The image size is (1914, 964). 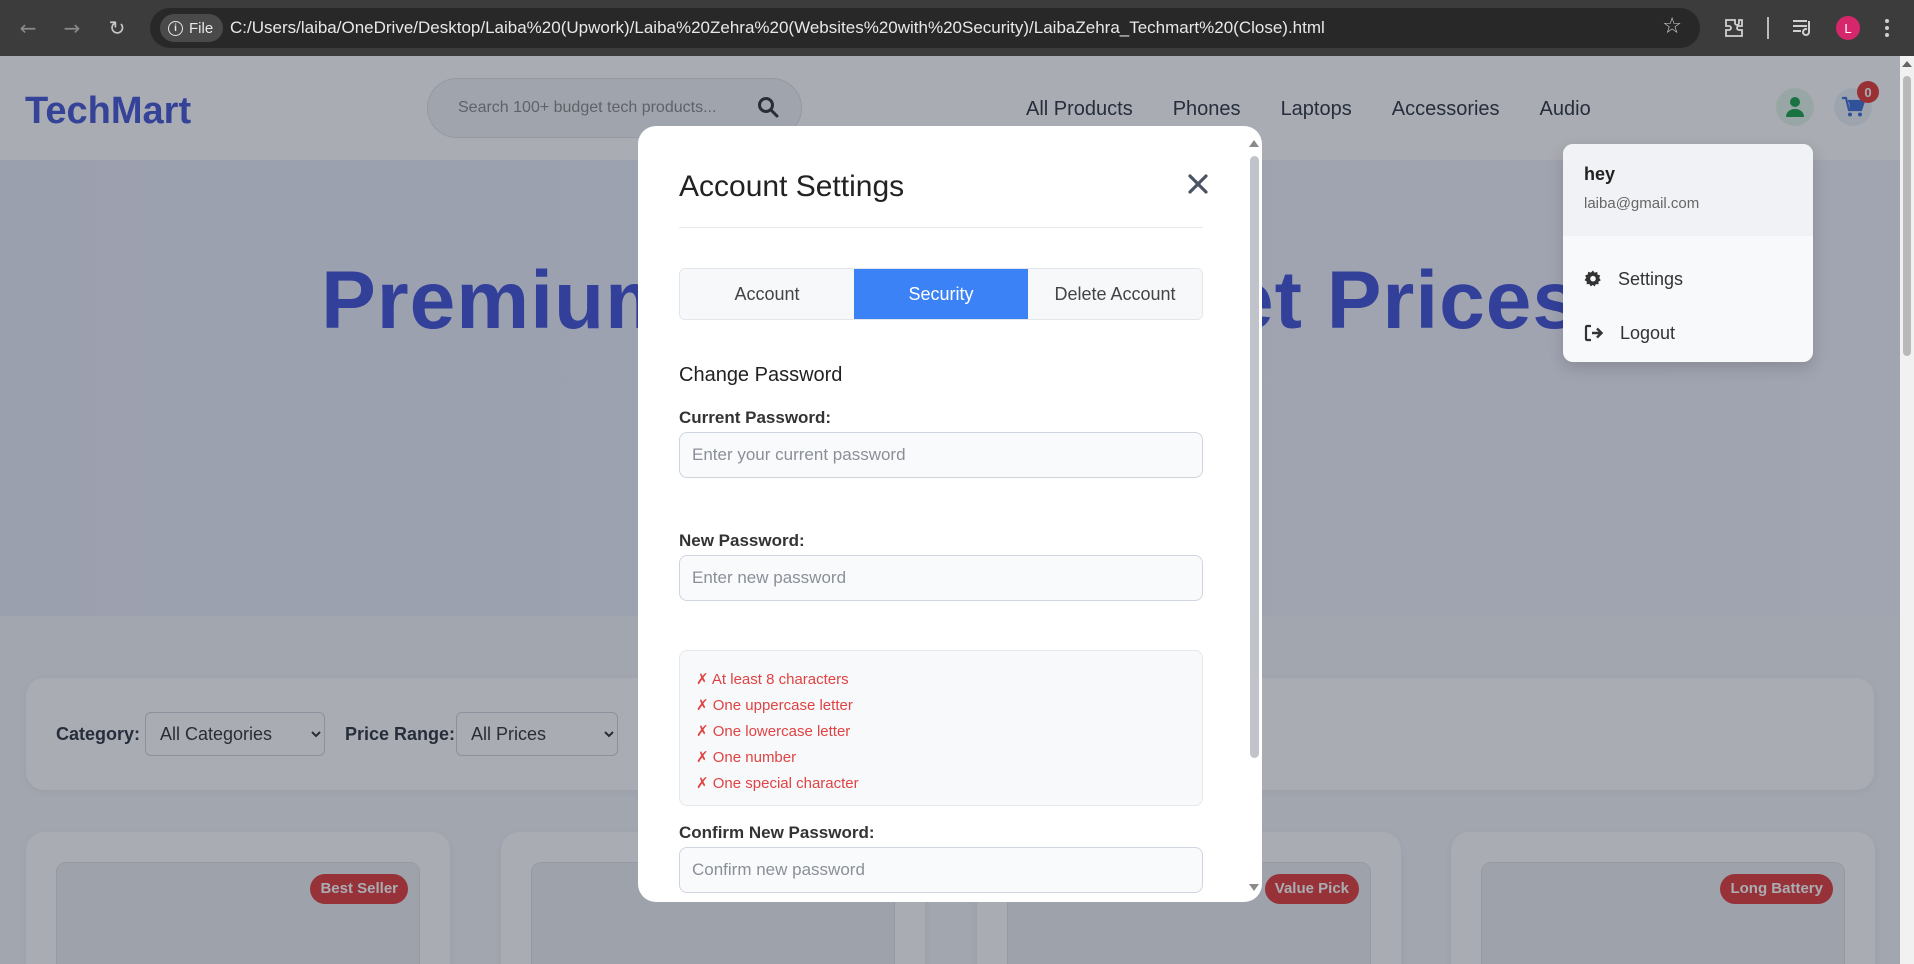 What do you see at coordinates (1688, 253) in the screenshot?
I see `user-dropdown-menu: hey laiba@gmail.com Settings Logout` at bounding box center [1688, 253].